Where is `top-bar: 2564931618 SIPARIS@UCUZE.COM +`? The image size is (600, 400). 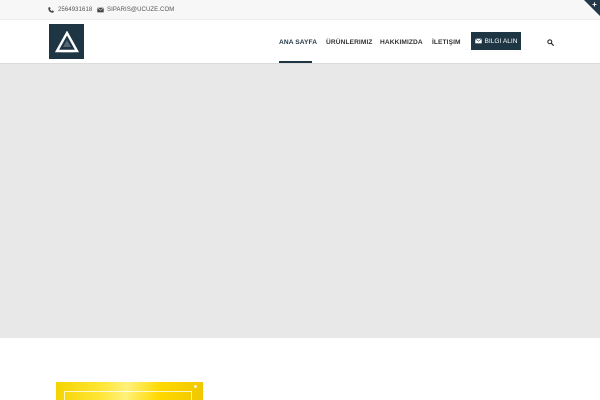
top-bar: 2564931618 SIPARIS@UCUZE.COM + is located at coordinates (300, 10).